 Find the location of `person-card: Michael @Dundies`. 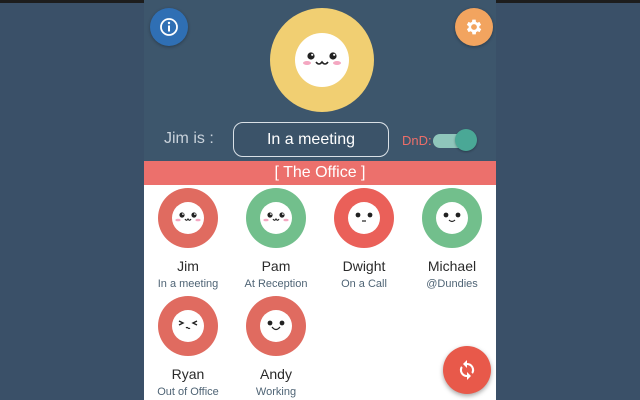

person-card: Michael @Dundies is located at coordinates (452, 239).